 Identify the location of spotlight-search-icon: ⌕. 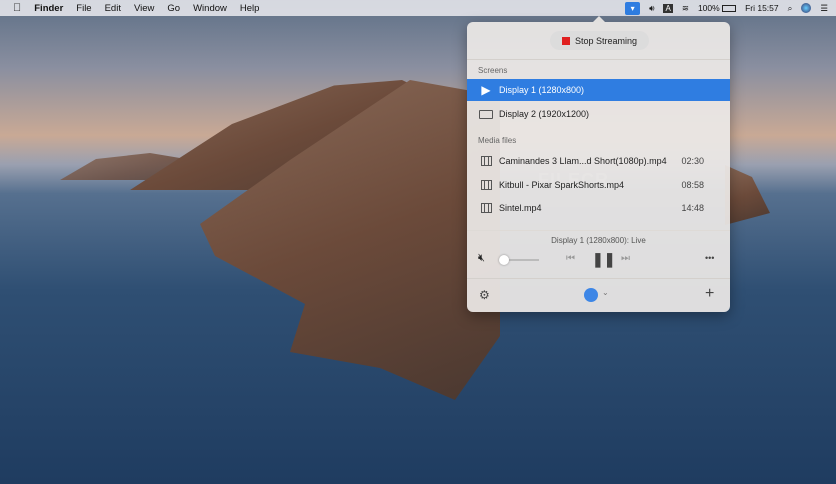
(790, 8).